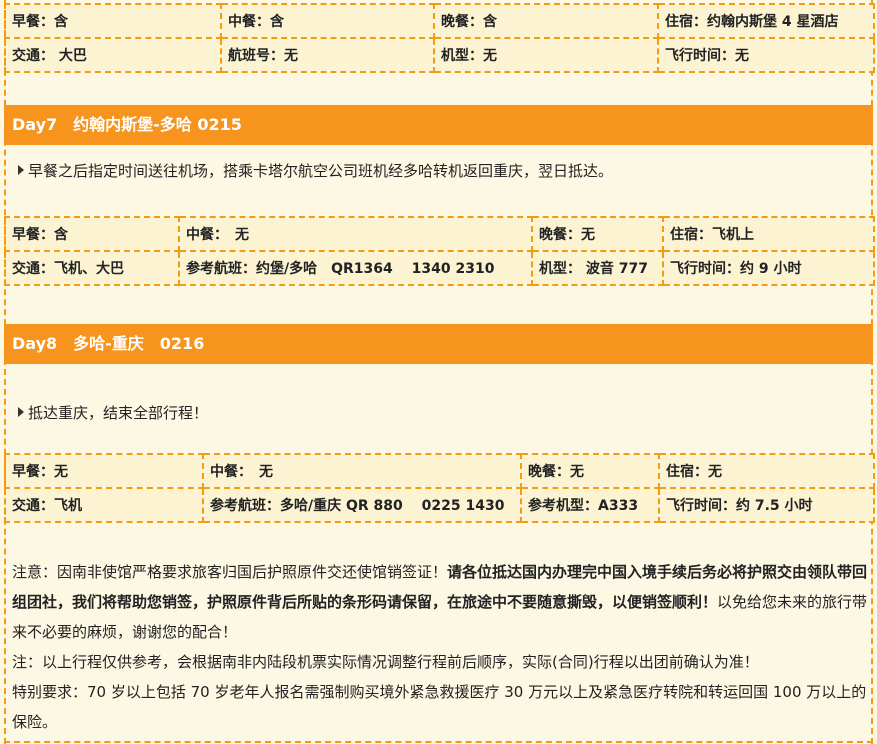 The height and width of the screenshot is (744, 877). What do you see at coordinates (438, 742) in the screenshot?
I see `bottom-divider` at bounding box center [438, 742].